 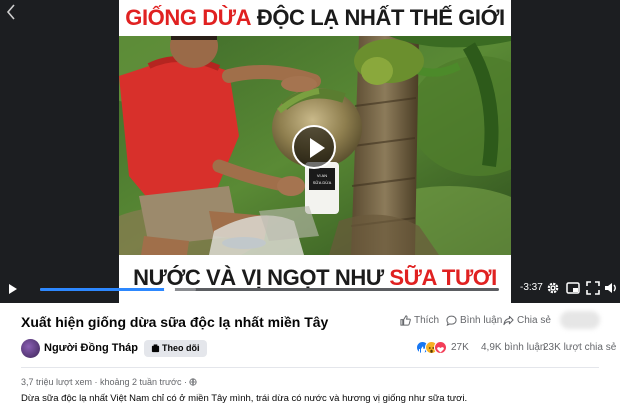 I want to click on view-count: 3,7 triệu lượt xem, so click(x=56, y=382).